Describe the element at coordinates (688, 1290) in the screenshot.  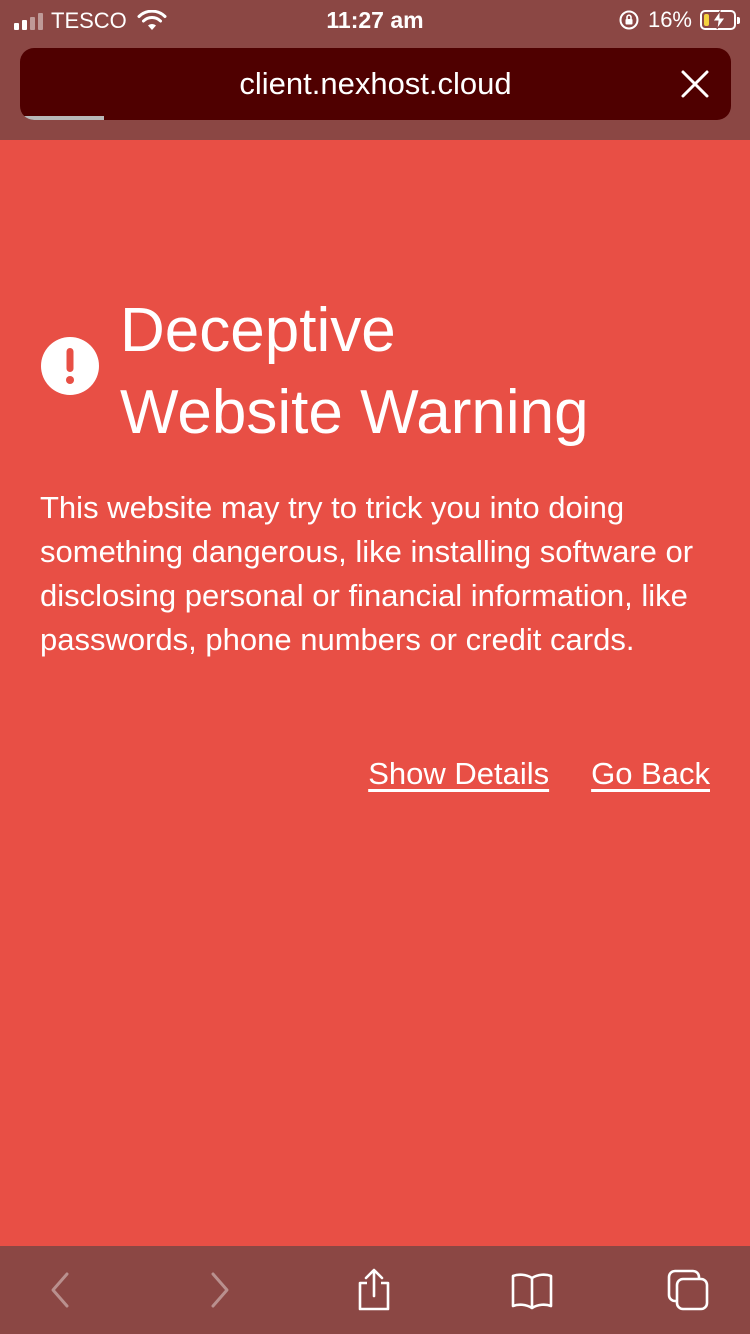
I see `tabs-icon` at that location.